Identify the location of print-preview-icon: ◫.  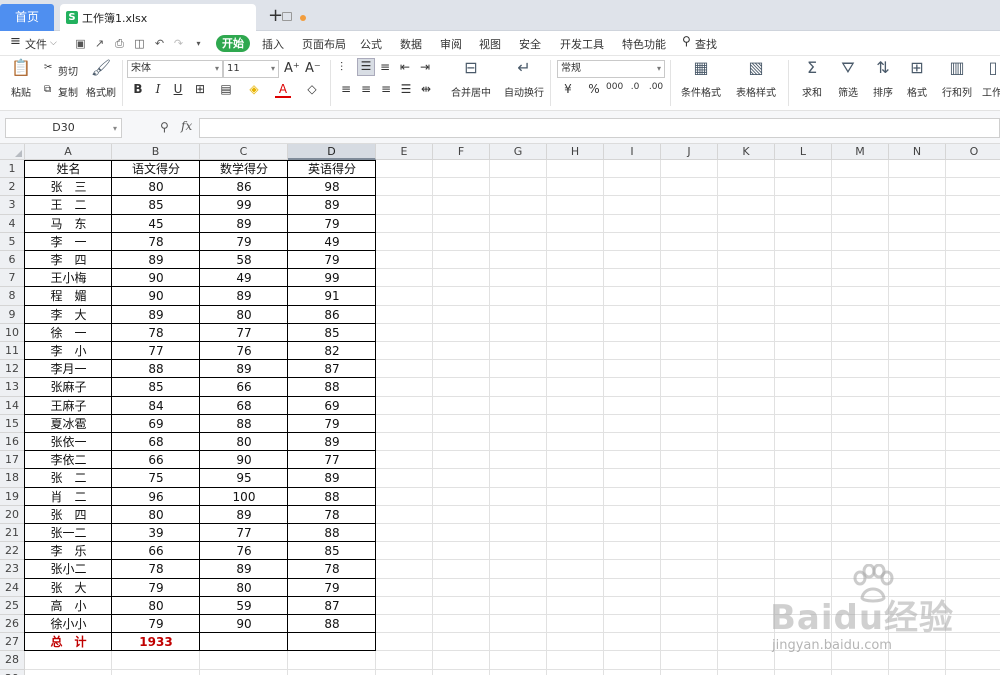
(139, 43).